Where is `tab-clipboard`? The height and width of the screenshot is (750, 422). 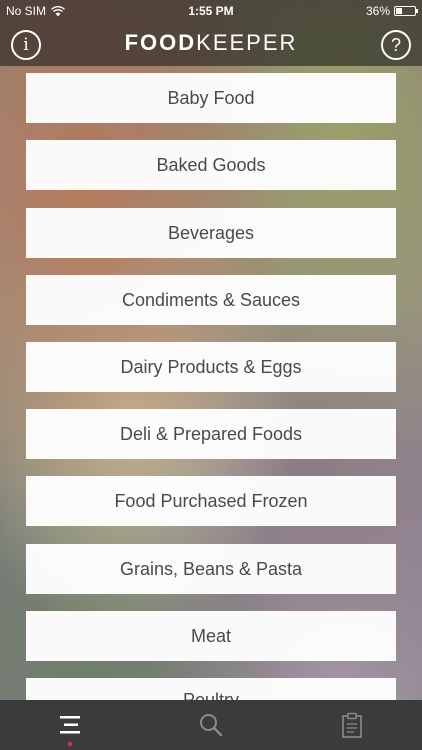
tab-clipboard is located at coordinates (352, 725).